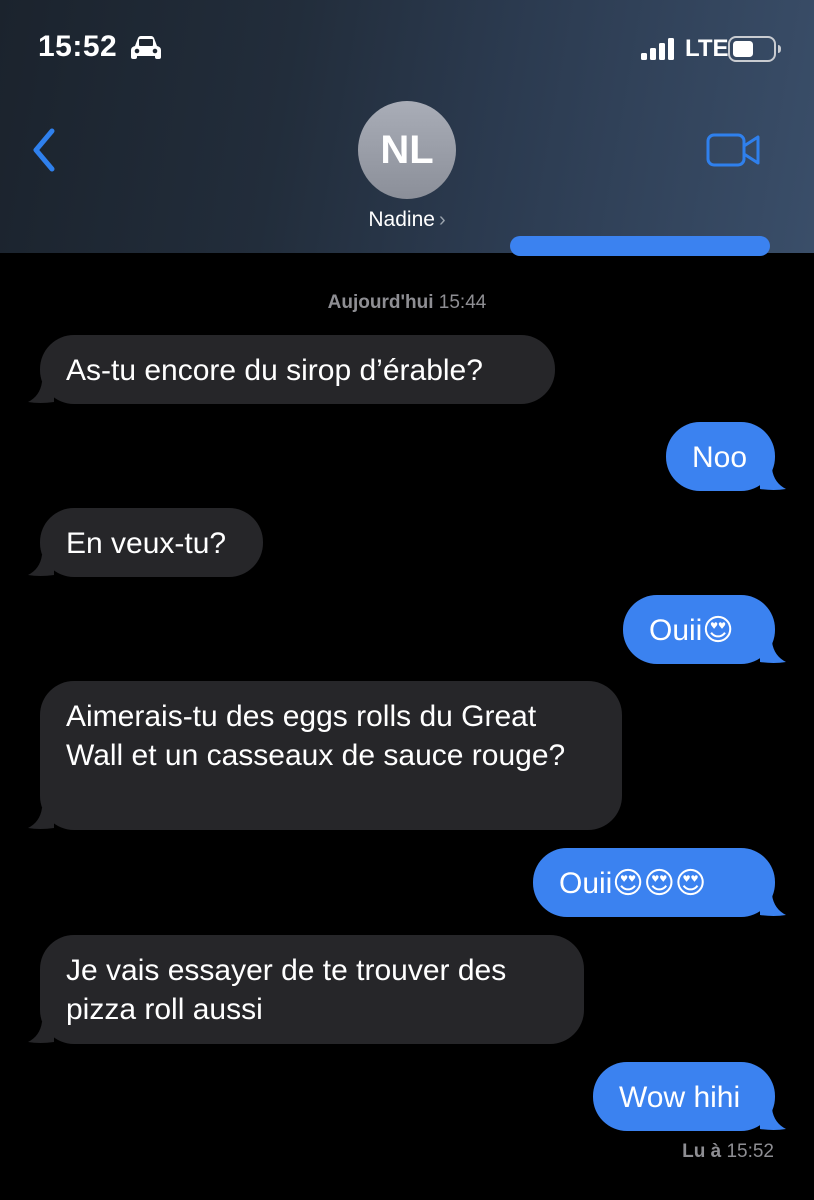  Describe the element at coordinates (720, 456) in the screenshot. I see `outgoing-message: Noo` at that location.